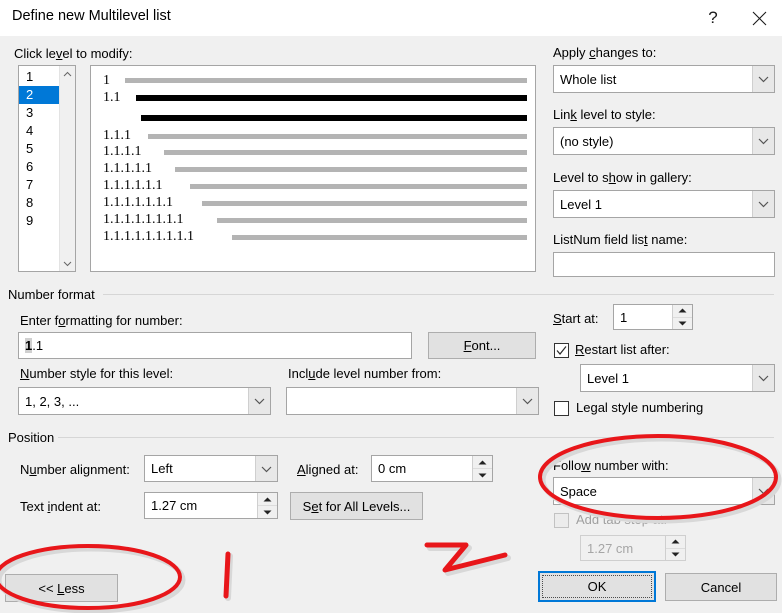  I want to click on number-style-arrow, so click(259, 401).